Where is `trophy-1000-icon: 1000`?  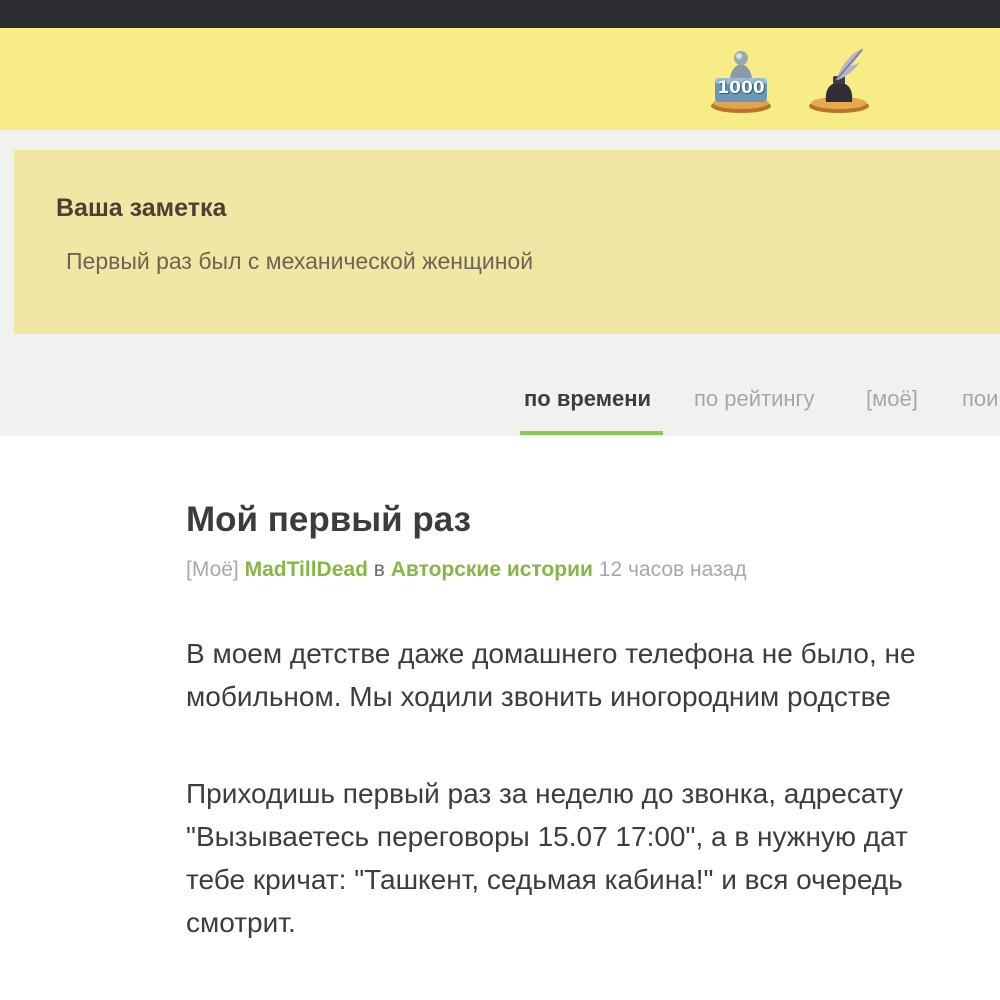 trophy-1000-icon: 1000 is located at coordinates (741, 79).